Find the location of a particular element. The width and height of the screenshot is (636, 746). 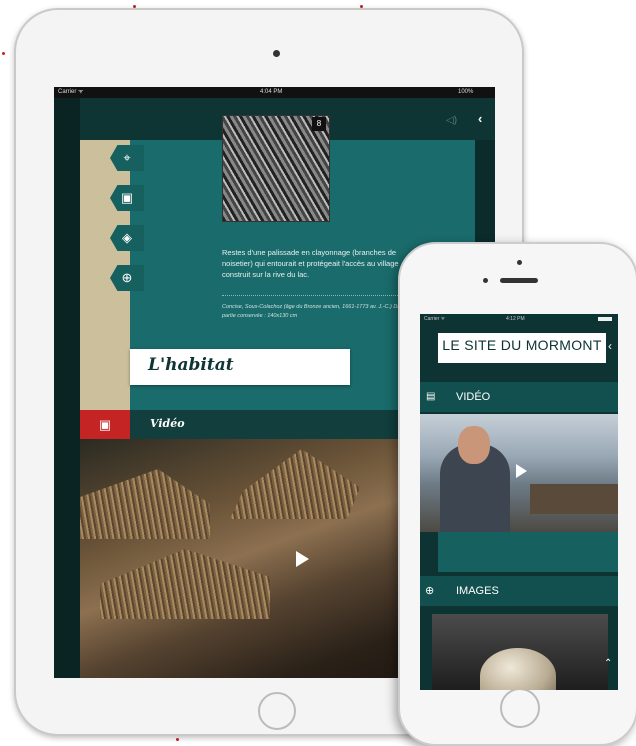

artifact-image is located at coordinates (520, 652).